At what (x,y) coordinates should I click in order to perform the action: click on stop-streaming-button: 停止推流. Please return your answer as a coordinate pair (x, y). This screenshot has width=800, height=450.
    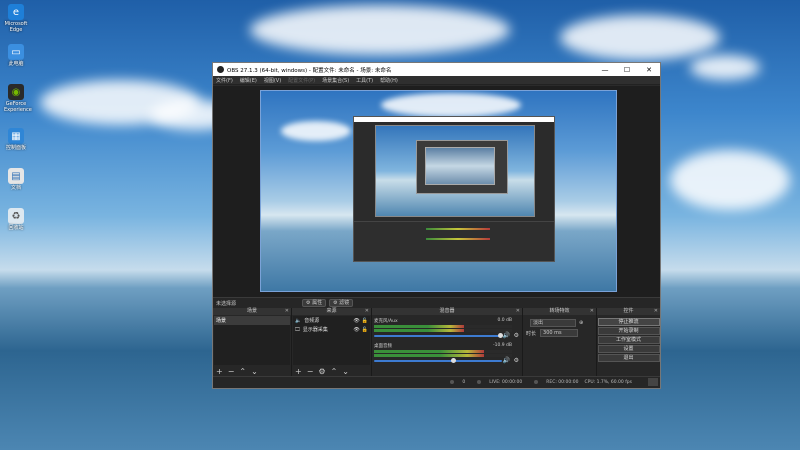
    Looking at the image, I should click on (628, 322).